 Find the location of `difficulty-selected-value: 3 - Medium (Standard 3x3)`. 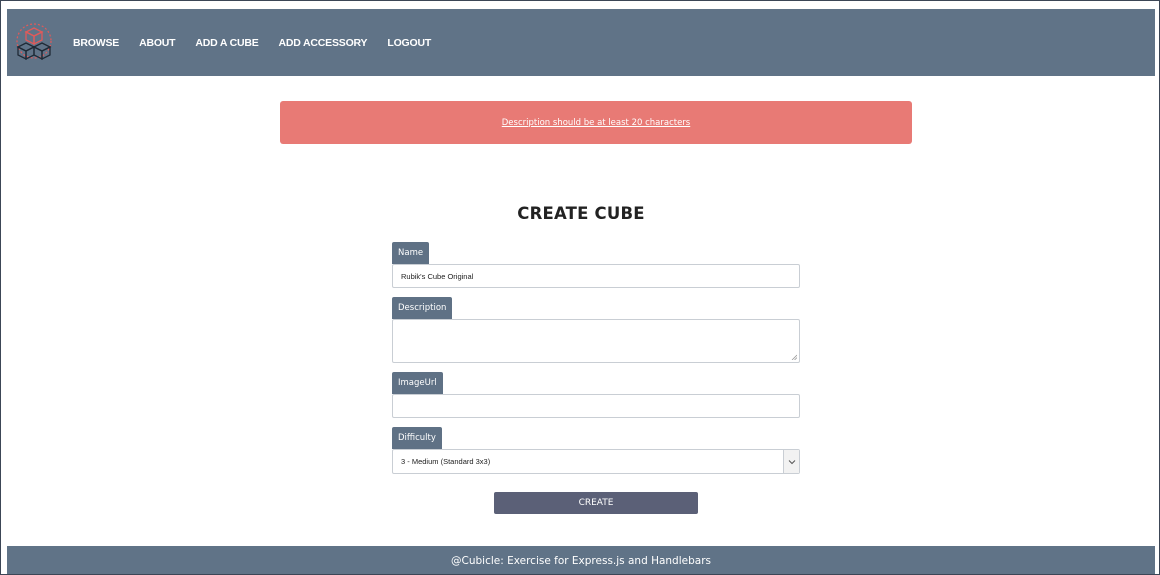

difficulty-selected-value: 3 - Medium (Standard 3x3) is located at coordinates (446, 461).